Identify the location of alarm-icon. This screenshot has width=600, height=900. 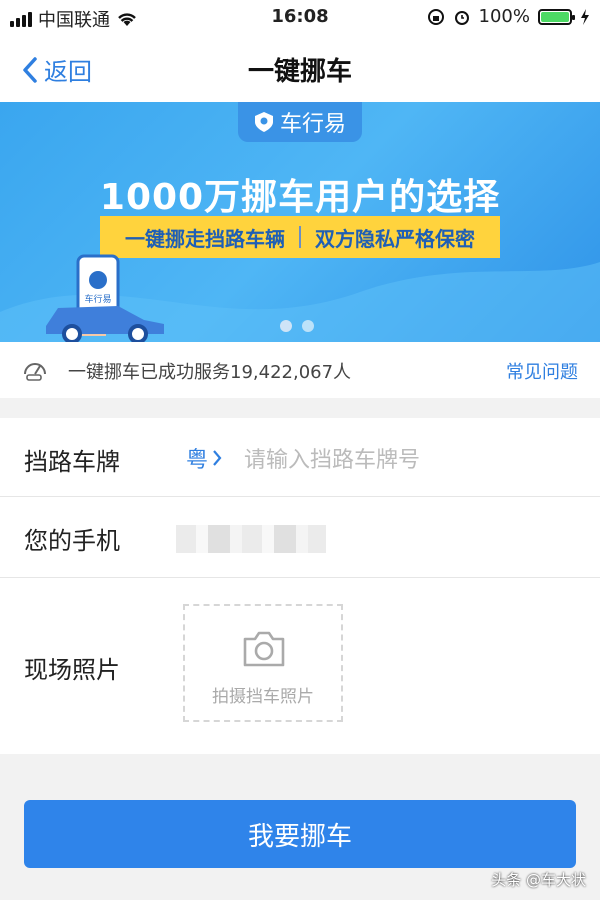
(461, 17).